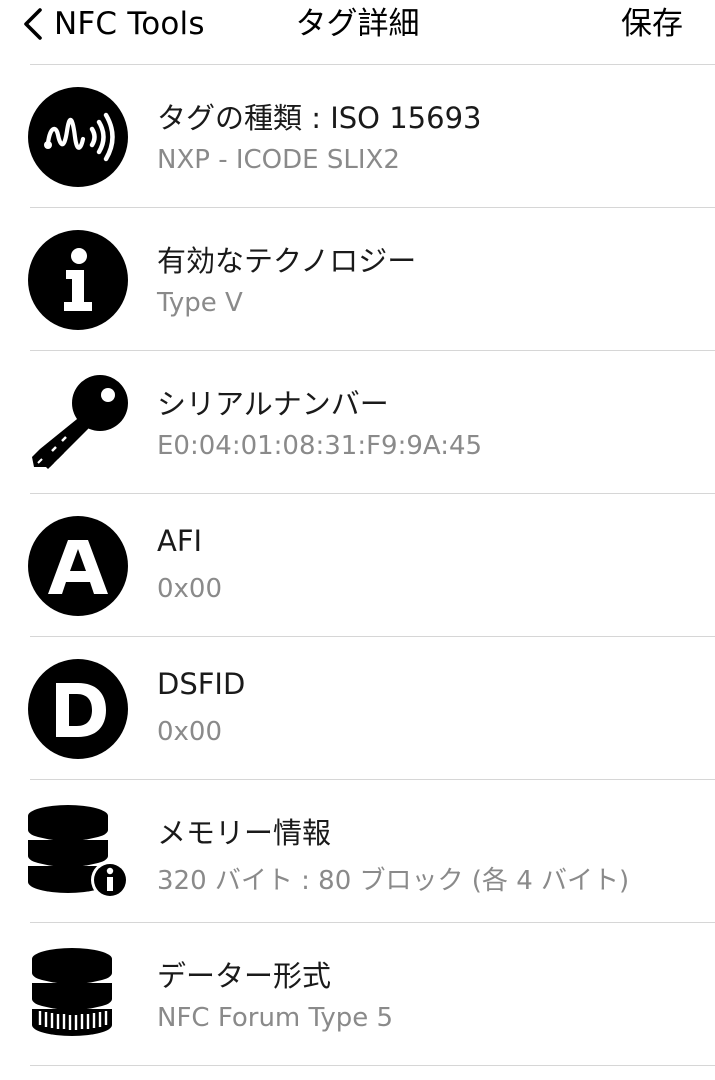 This screenshot has height=1080, width=715. Describe the element at coordinates (371, 136) in the screenshot. I see `list-item-tag-type: タグの種類 : ISO 15693 NXP - ICODE SLIX2` at that location.